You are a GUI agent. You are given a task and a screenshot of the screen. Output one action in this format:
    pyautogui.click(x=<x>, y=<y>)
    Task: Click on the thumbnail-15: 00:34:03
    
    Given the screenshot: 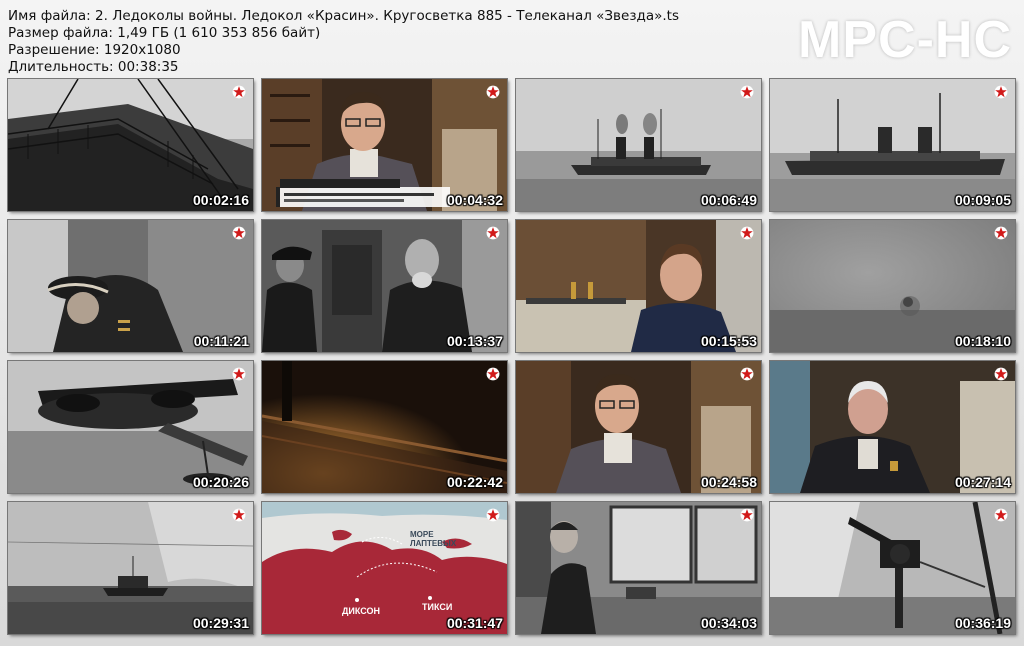 What is the action you would take?
    pyautogui.click(x=638, y=568)
    